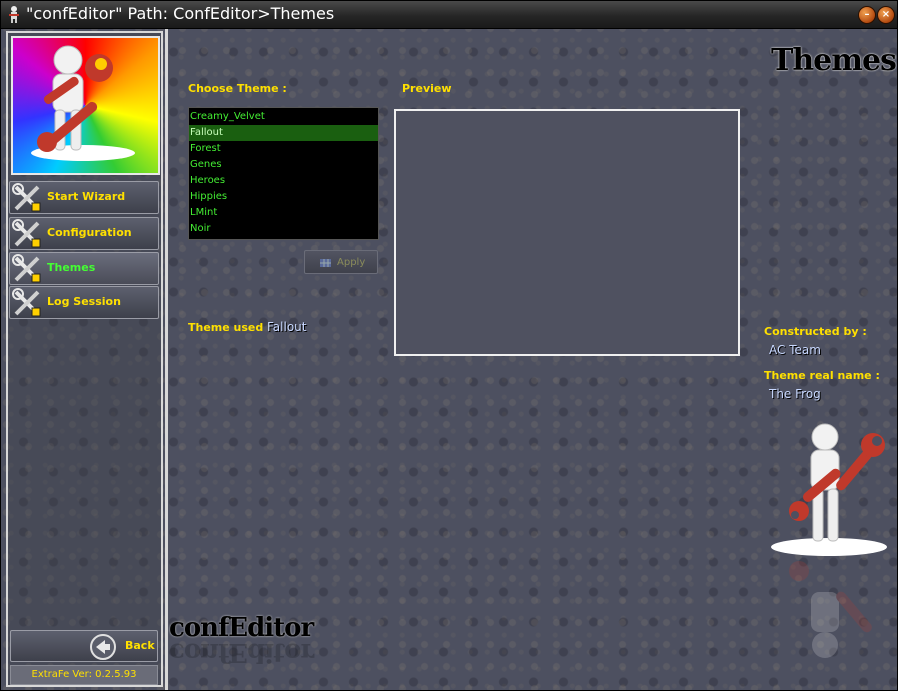 Image resolution: width=898 pixels, height=691 pixels. Describe the element at coordinates (166, 359) in the screenshot. I see `sidebar-divider` at that location.